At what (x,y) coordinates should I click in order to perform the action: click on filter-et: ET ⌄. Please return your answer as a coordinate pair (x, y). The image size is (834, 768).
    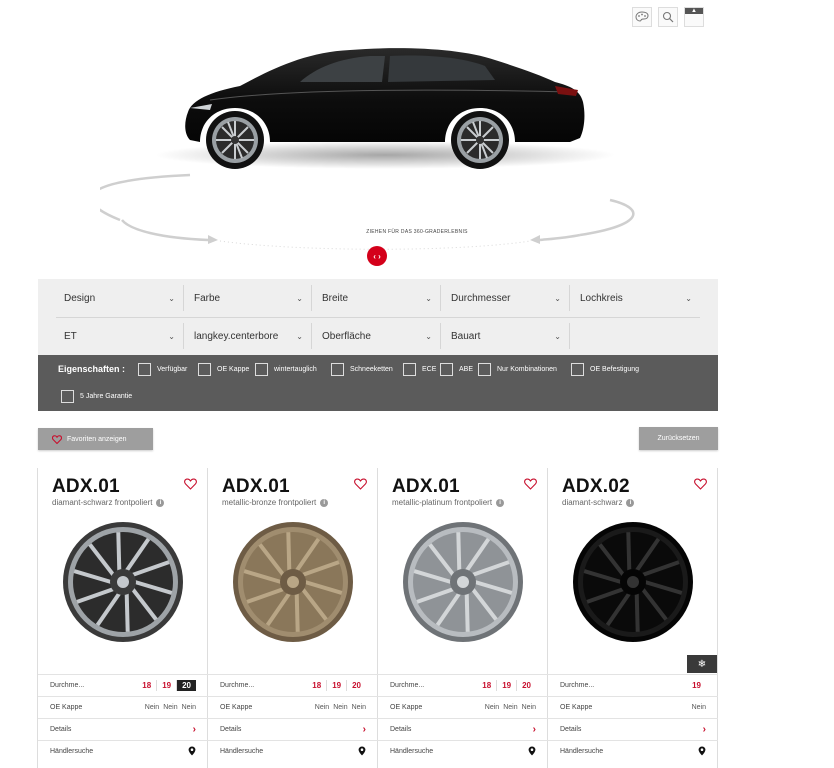
    Looking at the image, I should click on (110, 336).